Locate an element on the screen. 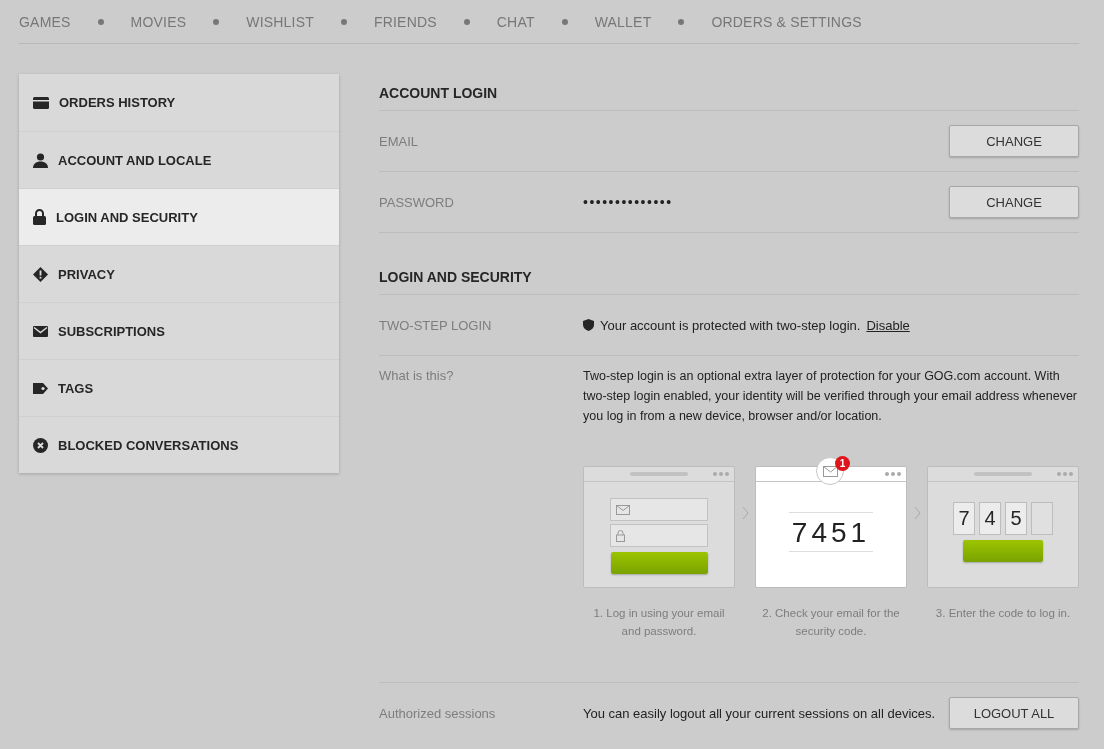 This screenshot has height=749, width=1104. field-label: TWO-STEP LOGIN is located at coordinates (436, 325).